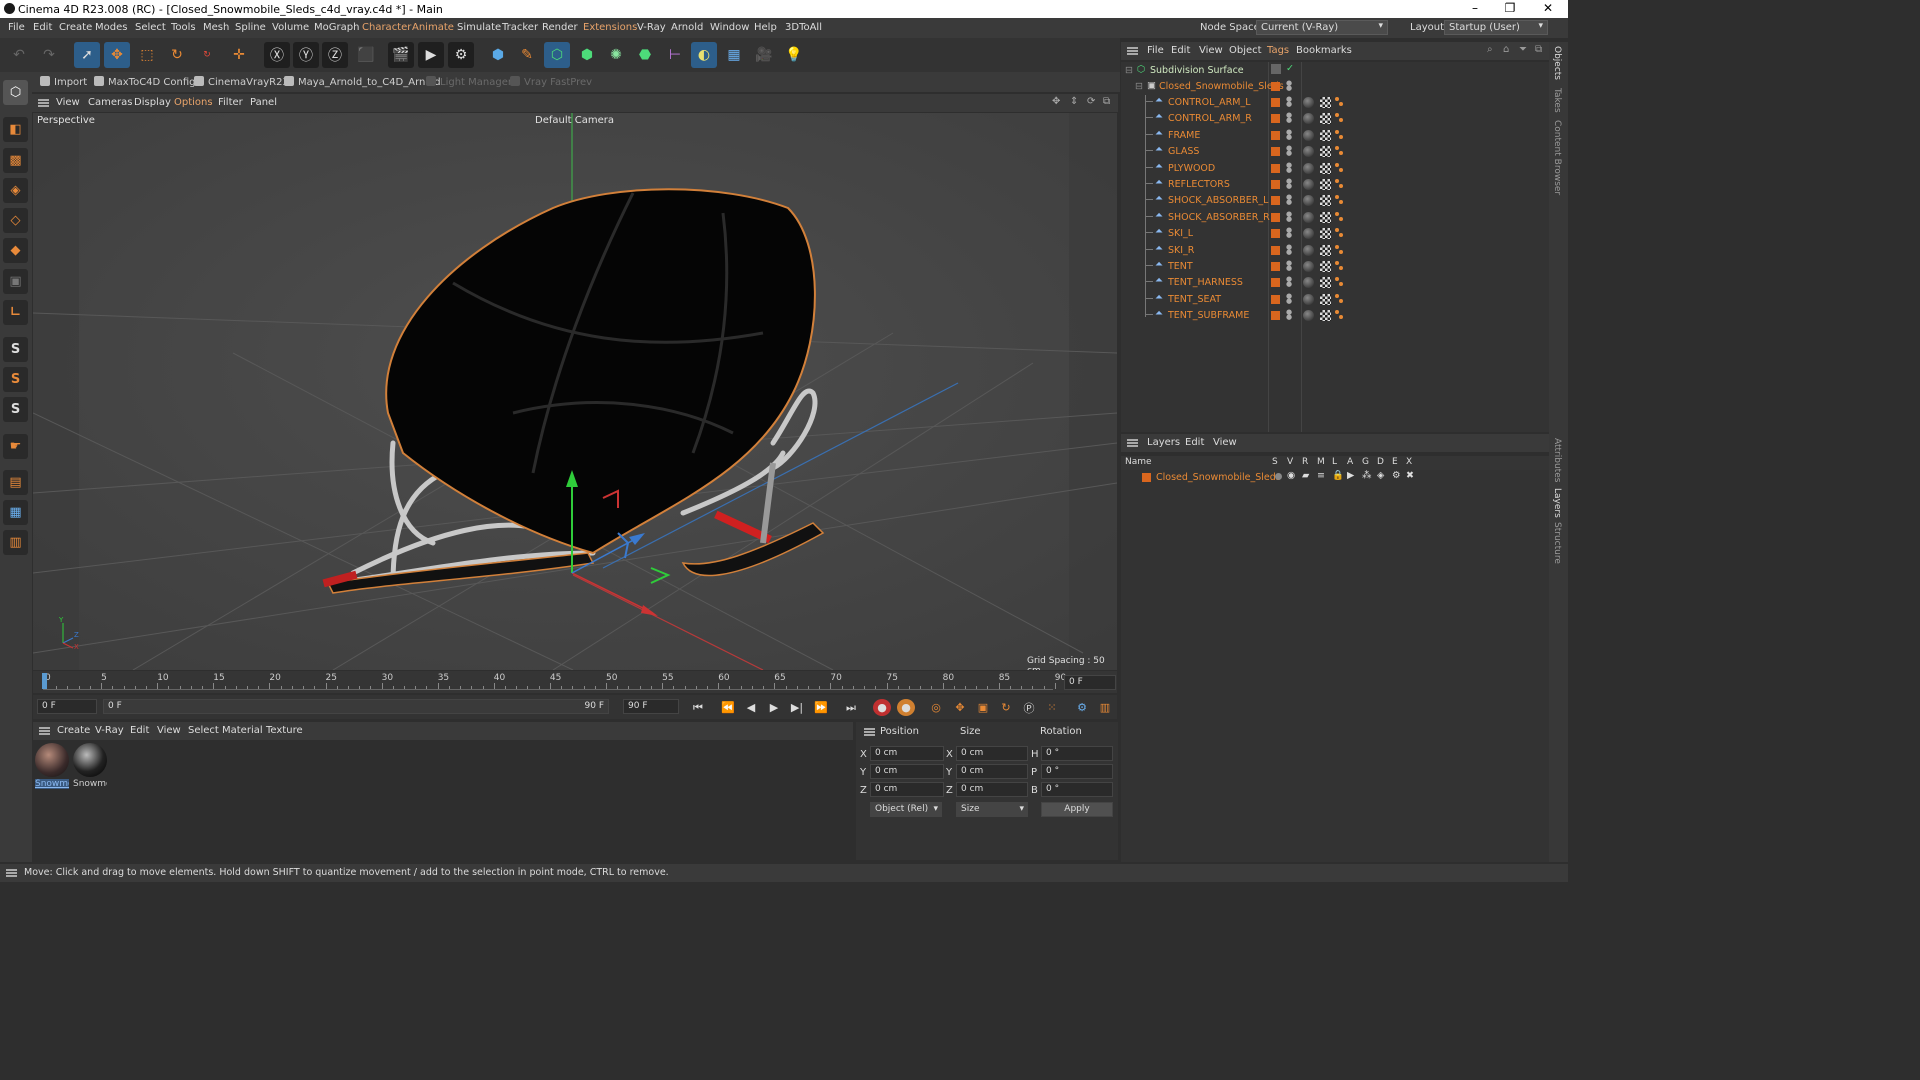 The image size is (1920, 1080). Describe the element at coordinates (698, 707) in the screenshot. I see `goto-start-icon: ⏮` at that location.